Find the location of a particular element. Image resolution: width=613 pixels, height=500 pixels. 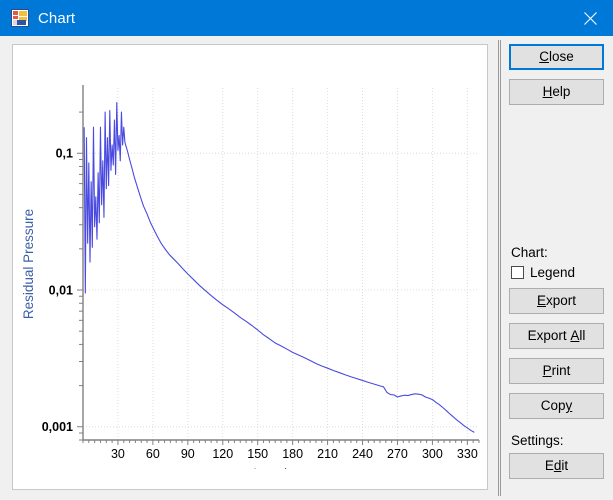

window-title: Chart is located at coordinates (57, 18).